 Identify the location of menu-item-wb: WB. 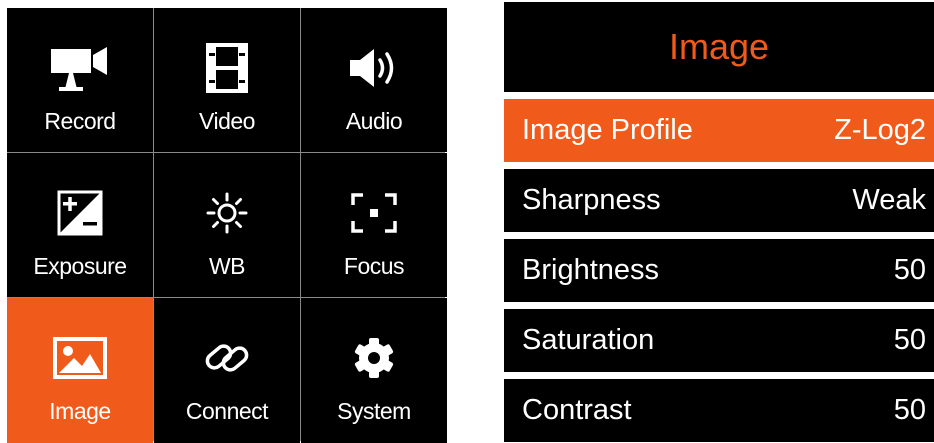
(227, 225).